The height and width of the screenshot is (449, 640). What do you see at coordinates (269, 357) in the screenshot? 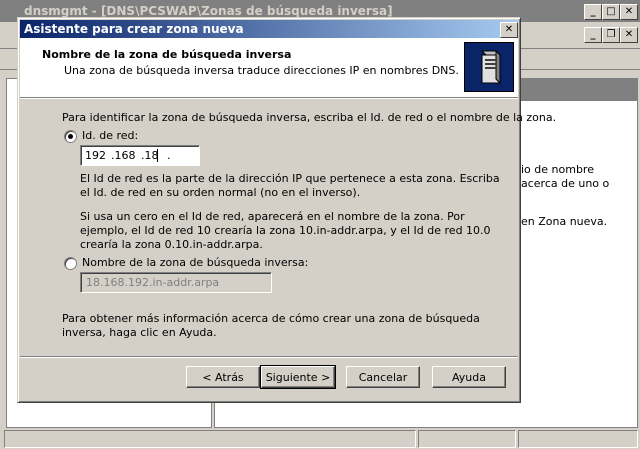
I see `footer-divider` at bounding box center [269, 357].